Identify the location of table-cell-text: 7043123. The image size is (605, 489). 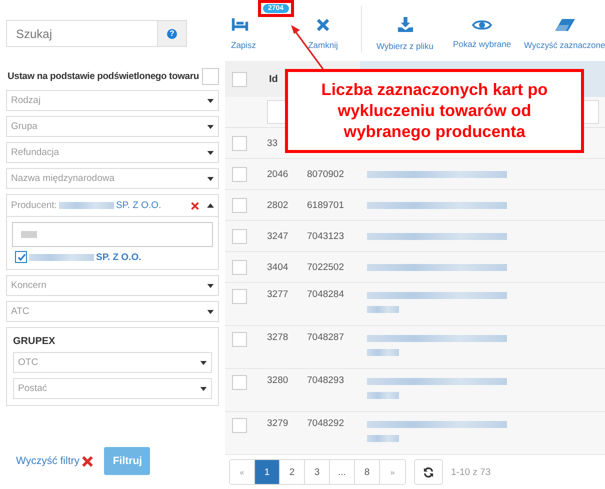
(326, 236).